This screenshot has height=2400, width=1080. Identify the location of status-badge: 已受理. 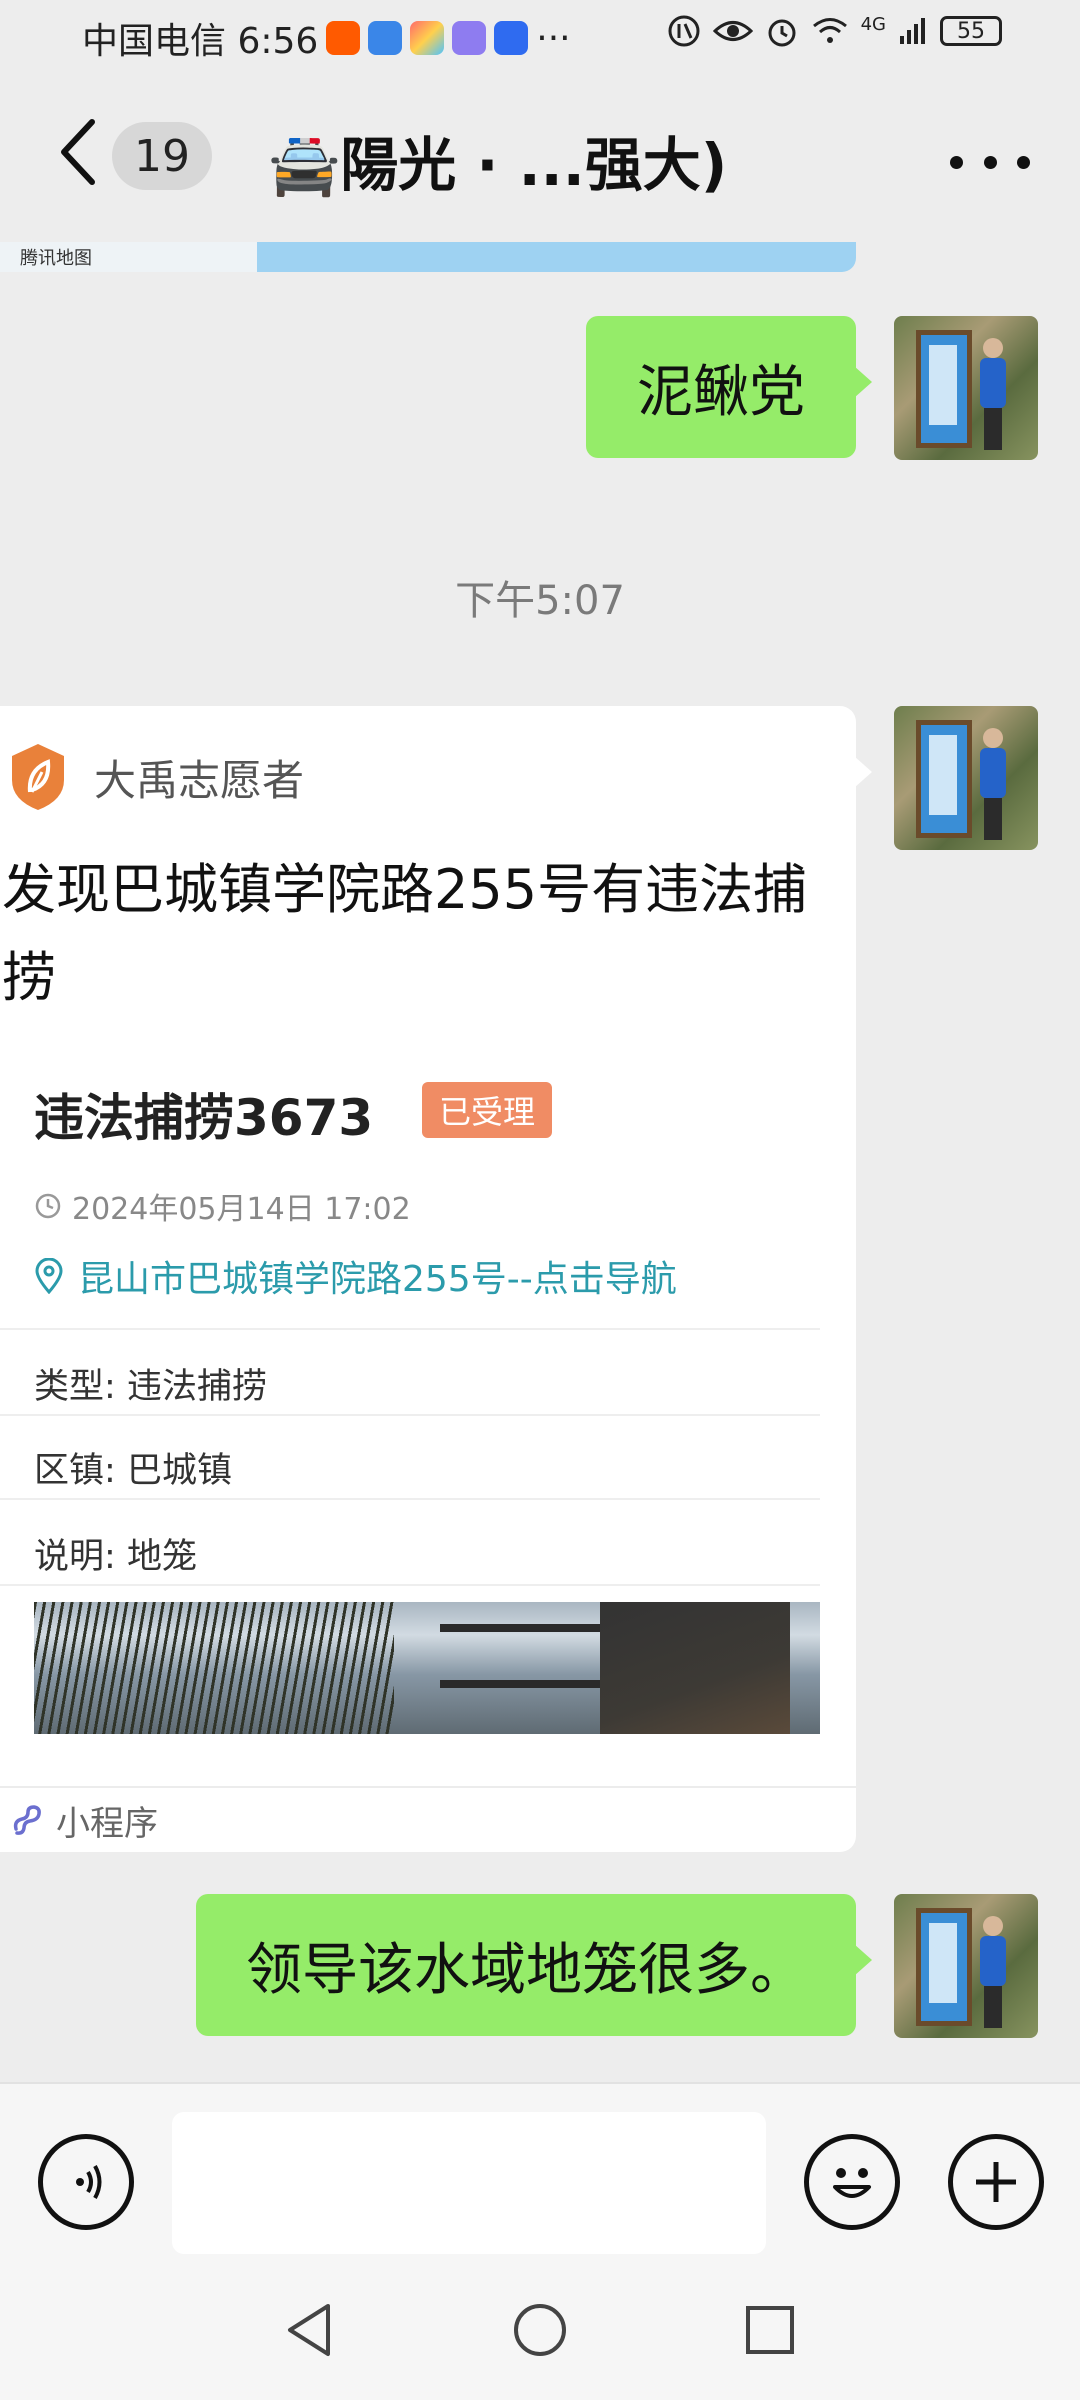
(487, 1110).